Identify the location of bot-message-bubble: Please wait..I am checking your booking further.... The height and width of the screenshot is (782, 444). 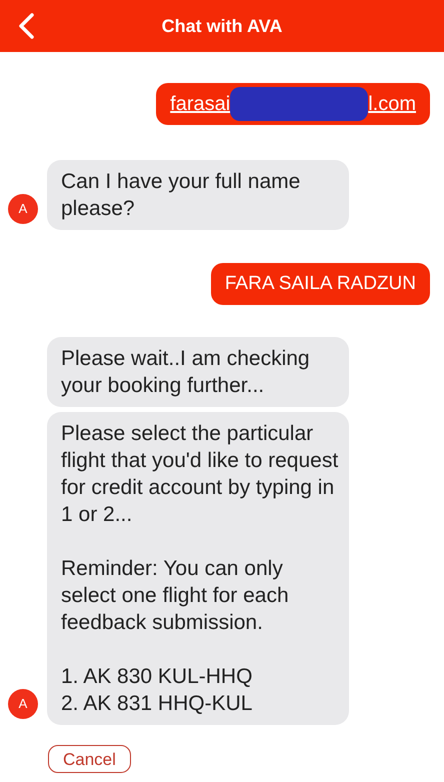
(198, 372).